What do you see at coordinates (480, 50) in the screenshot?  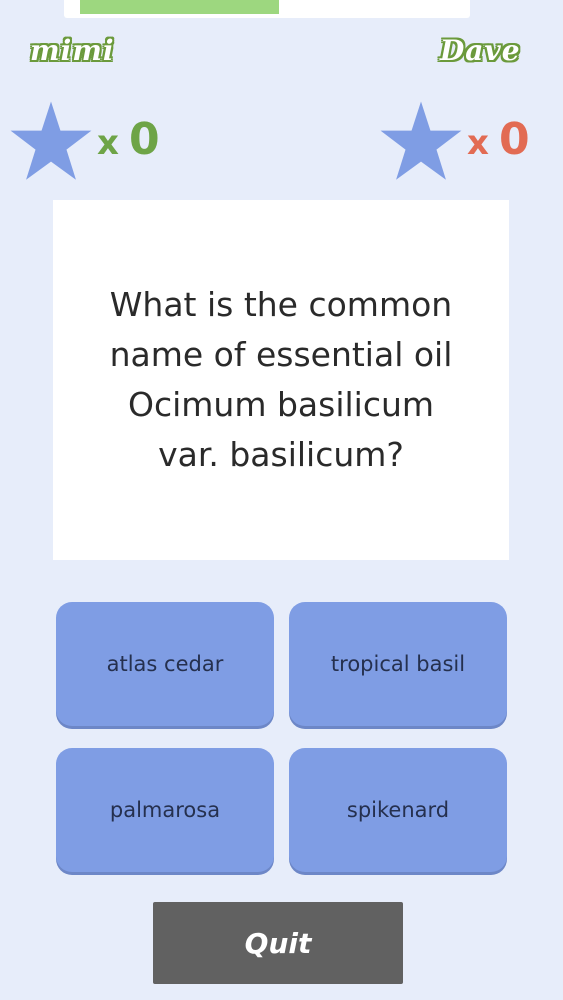 I see `player-right-name: Dave` at bounding box center [480, 50].